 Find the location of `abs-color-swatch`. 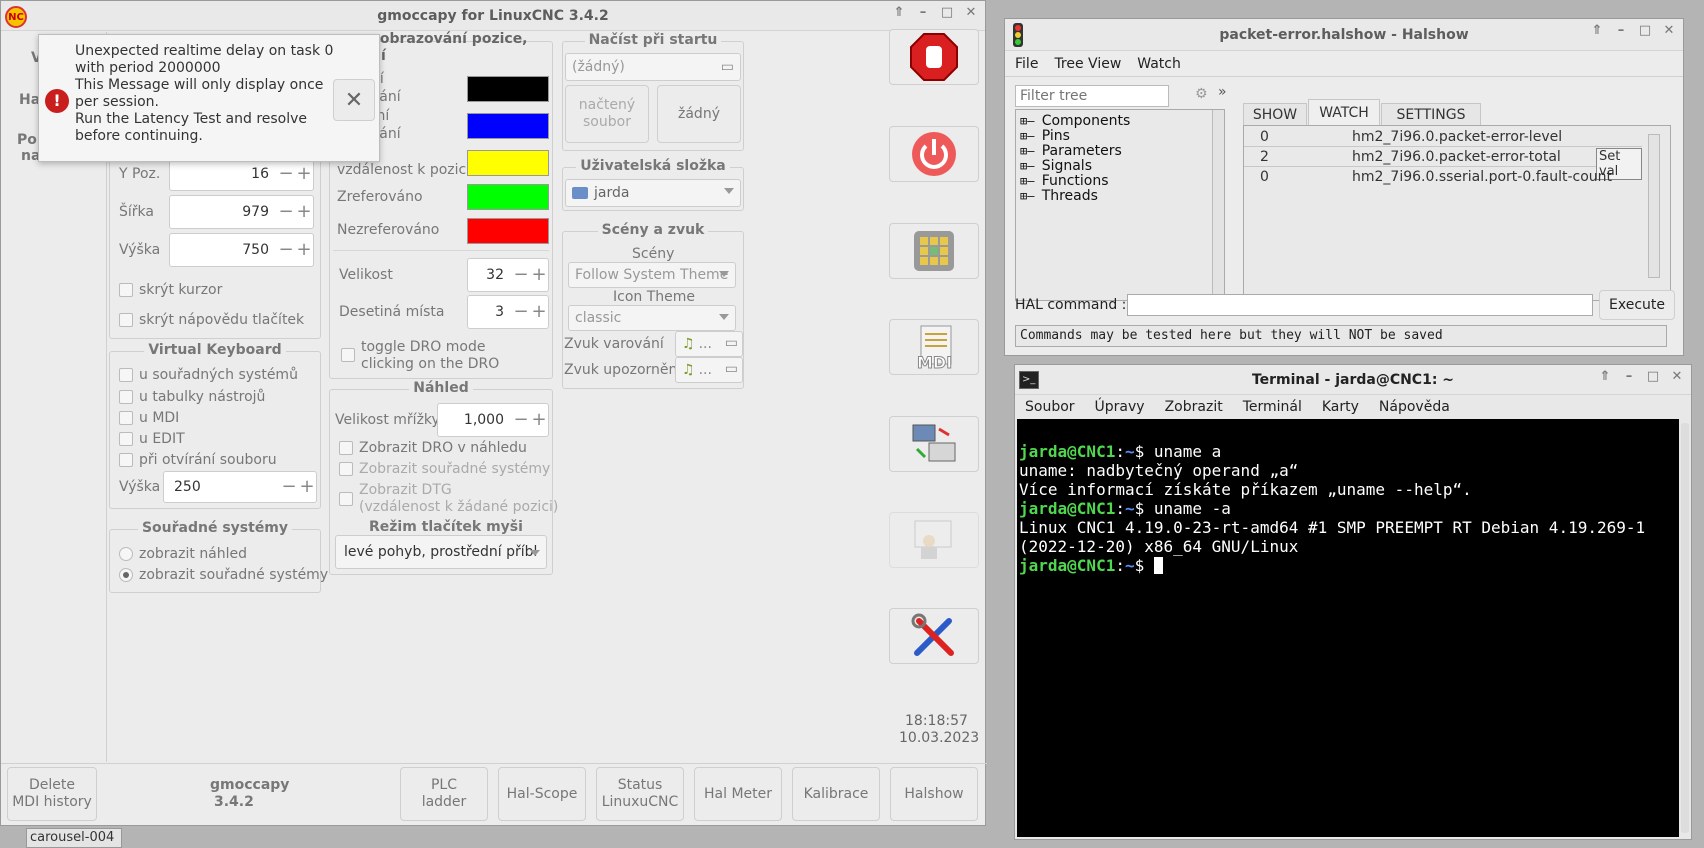

abs-color-swatch is located at coordinates (508, 89).